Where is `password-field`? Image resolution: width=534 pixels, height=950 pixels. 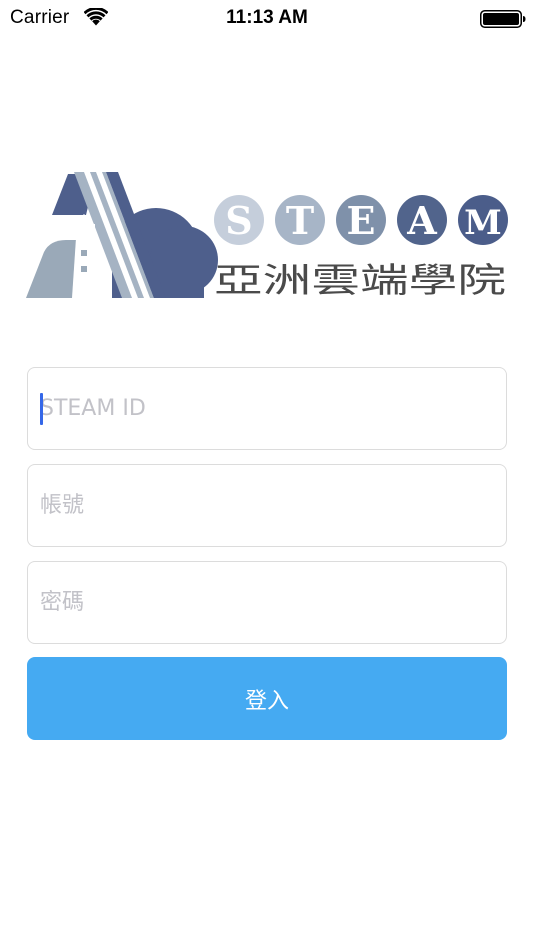
password-field is located at coordinates (267, 602).